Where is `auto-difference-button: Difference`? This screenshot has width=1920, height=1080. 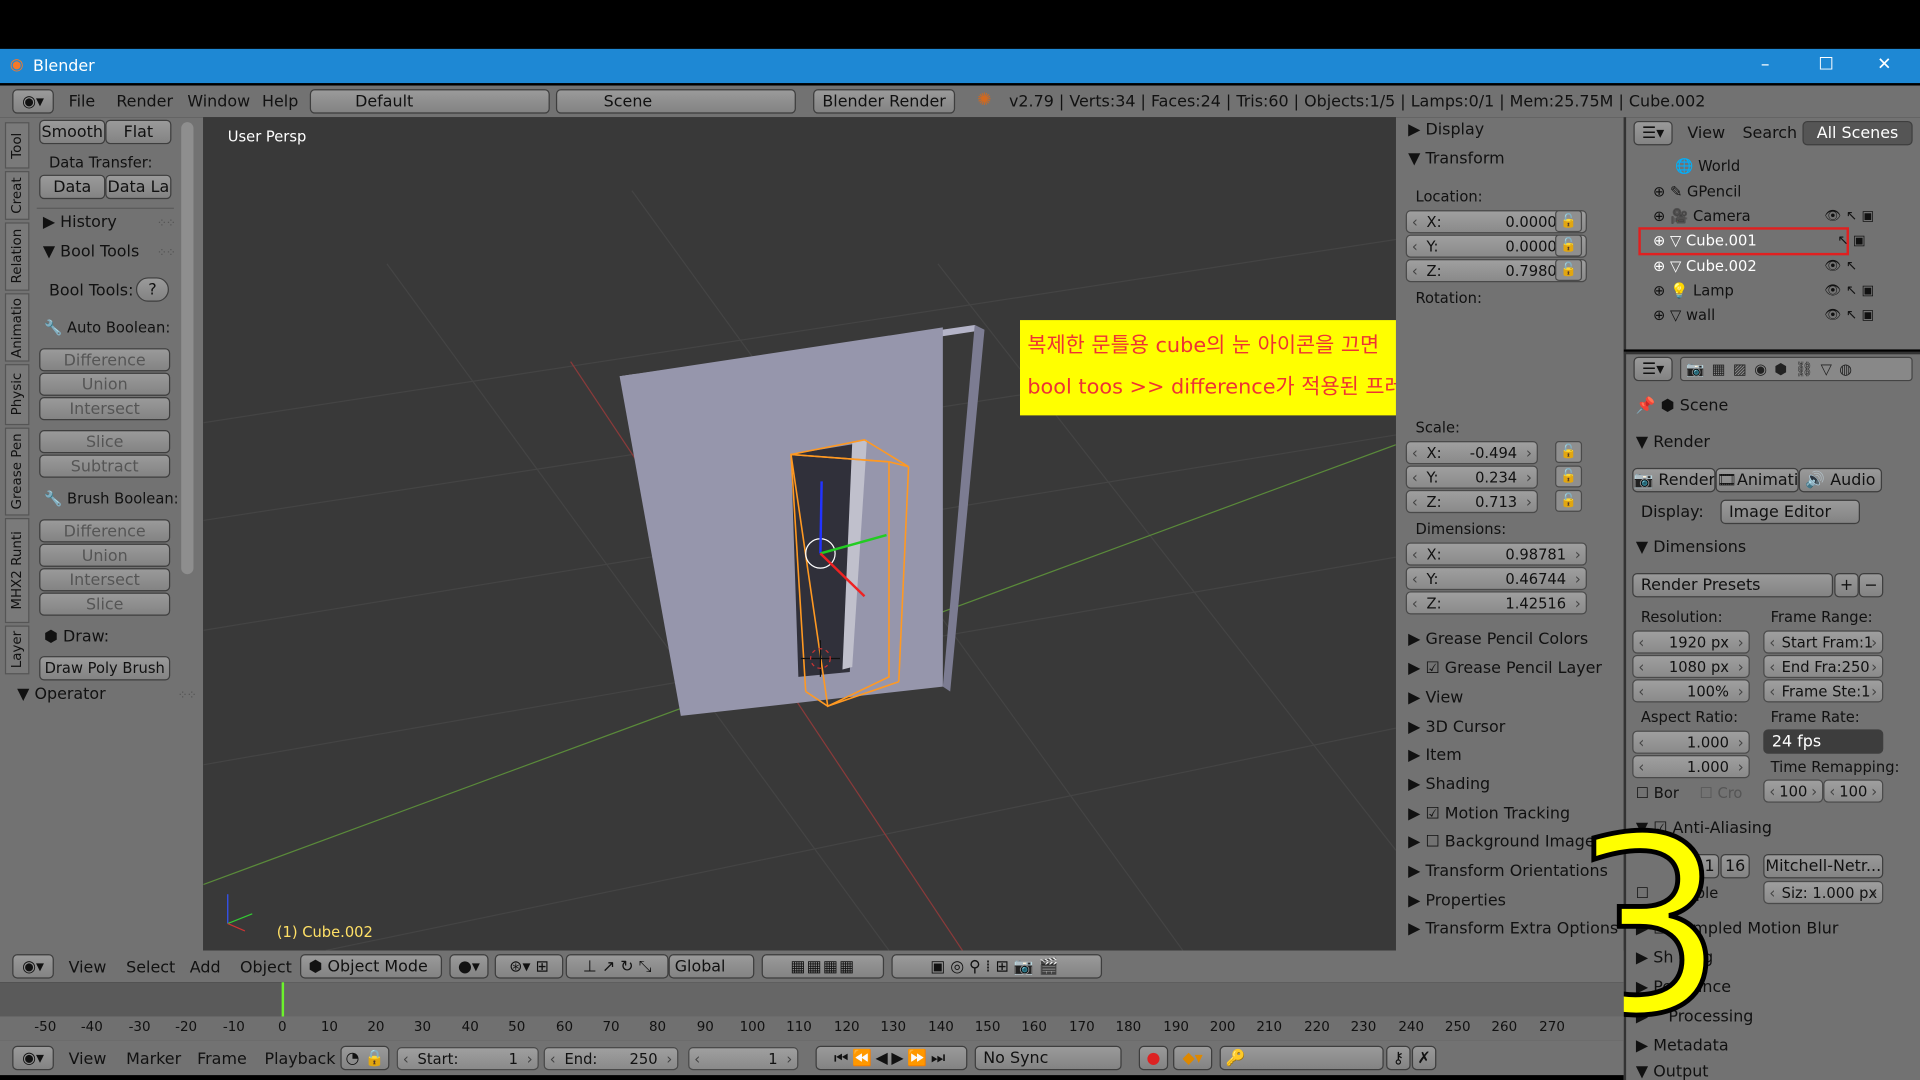
auto-difference-button: Difference is located at coordinates (105, 360).